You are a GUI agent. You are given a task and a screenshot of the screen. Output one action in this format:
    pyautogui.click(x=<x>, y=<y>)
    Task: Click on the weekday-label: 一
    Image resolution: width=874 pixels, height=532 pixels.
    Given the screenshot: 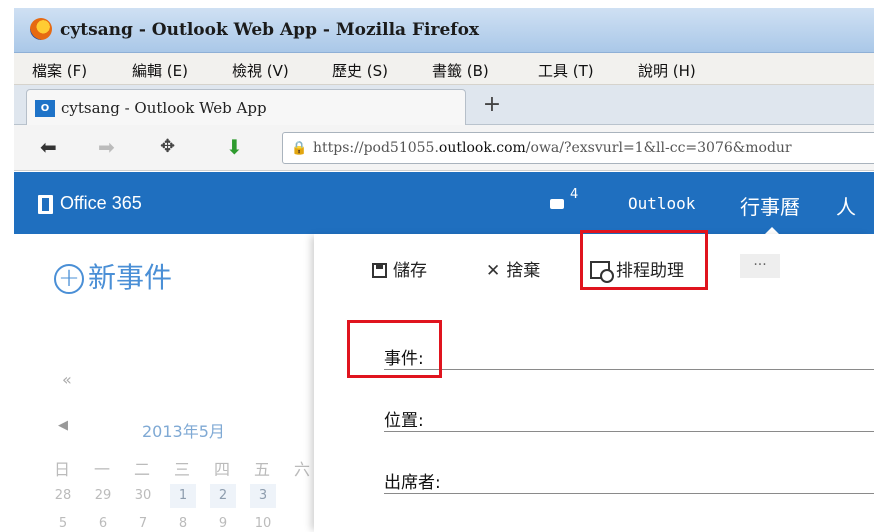 What is the action you would take?
    pyautogui.click(x=102, y=469)
    